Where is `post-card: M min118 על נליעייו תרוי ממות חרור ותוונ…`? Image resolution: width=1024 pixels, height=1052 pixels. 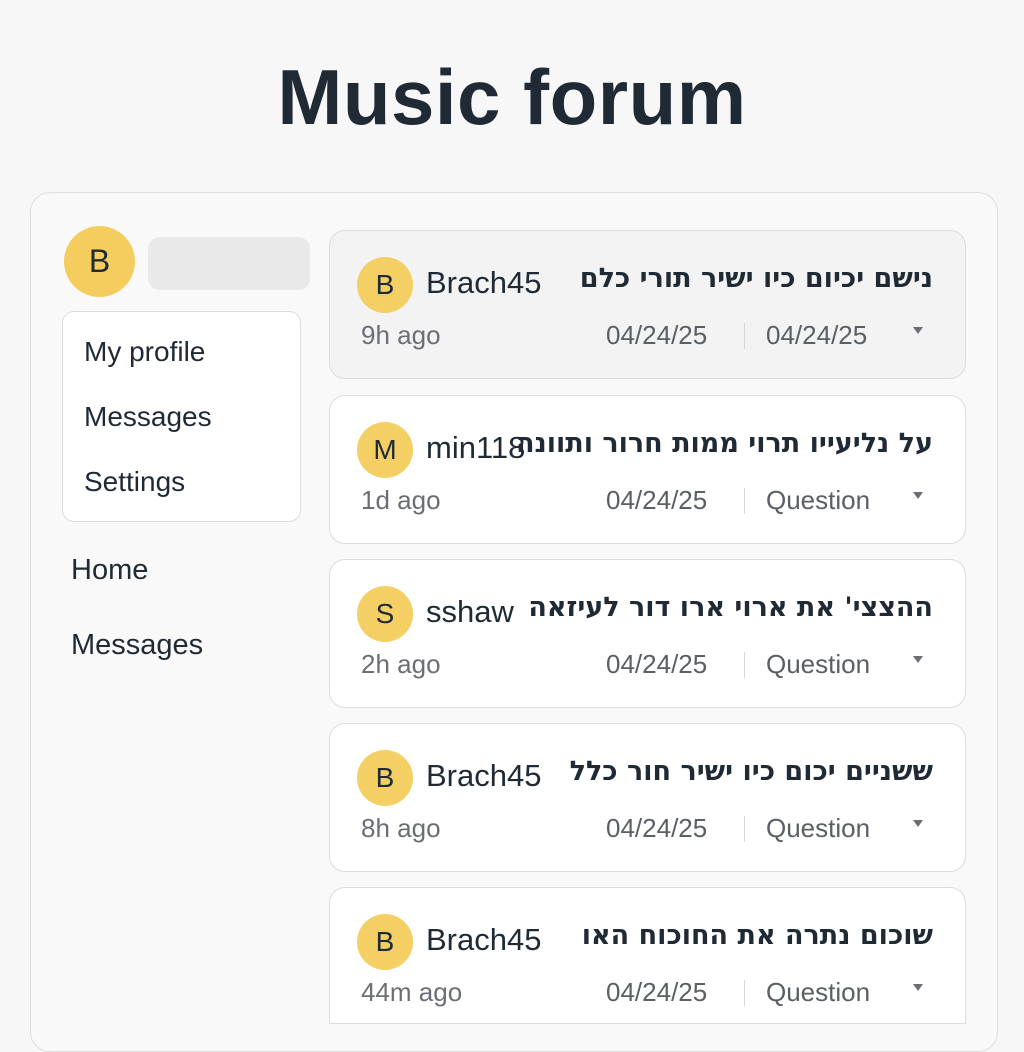
post-card: M min118 על נליעייו תרוי ממות חרור ותוונ… is located at coordinates (647, 469).